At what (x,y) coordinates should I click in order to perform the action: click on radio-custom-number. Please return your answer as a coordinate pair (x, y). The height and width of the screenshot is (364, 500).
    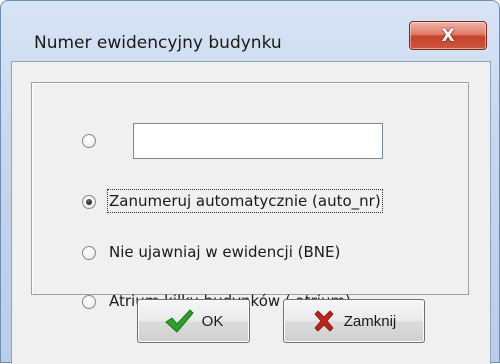
    Looking at the image, I should click on (89, 141).